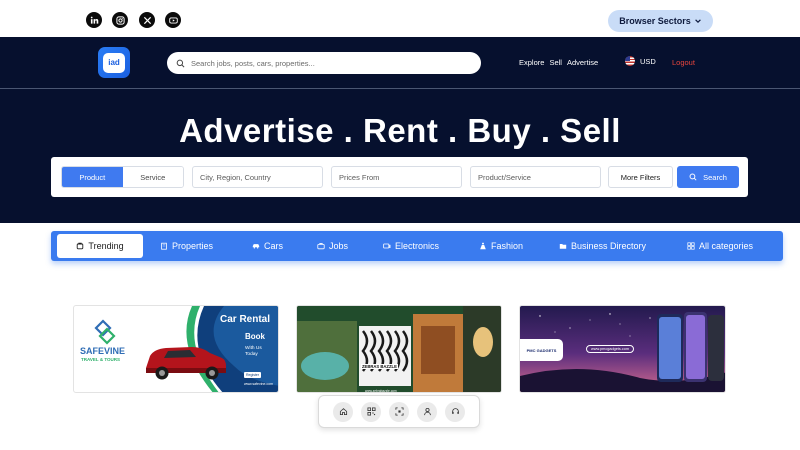  I want to click on zebras-bazzle-ad-art, so click(399, 349).